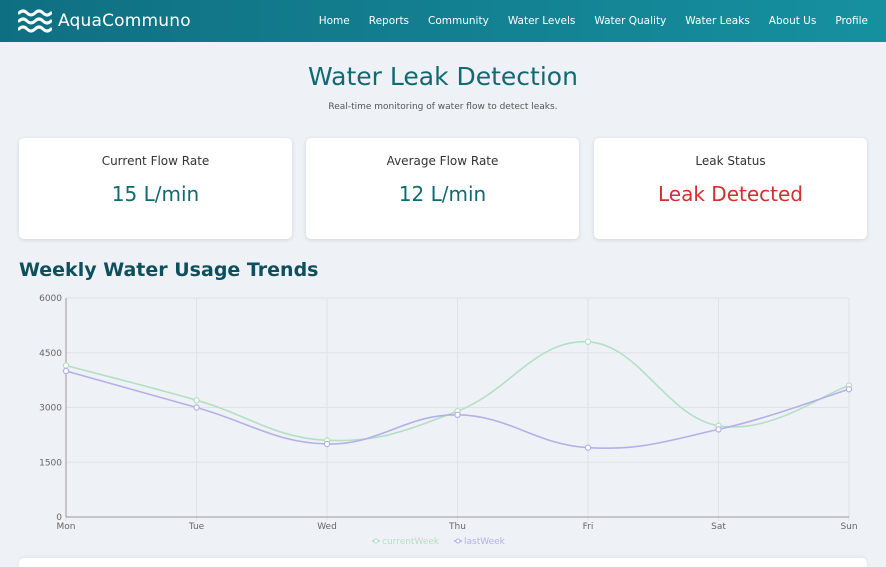 The image size is (886, 567). I want to click on average-flow-card: Average Flow Rate 12 L/min, so click(442, 188).